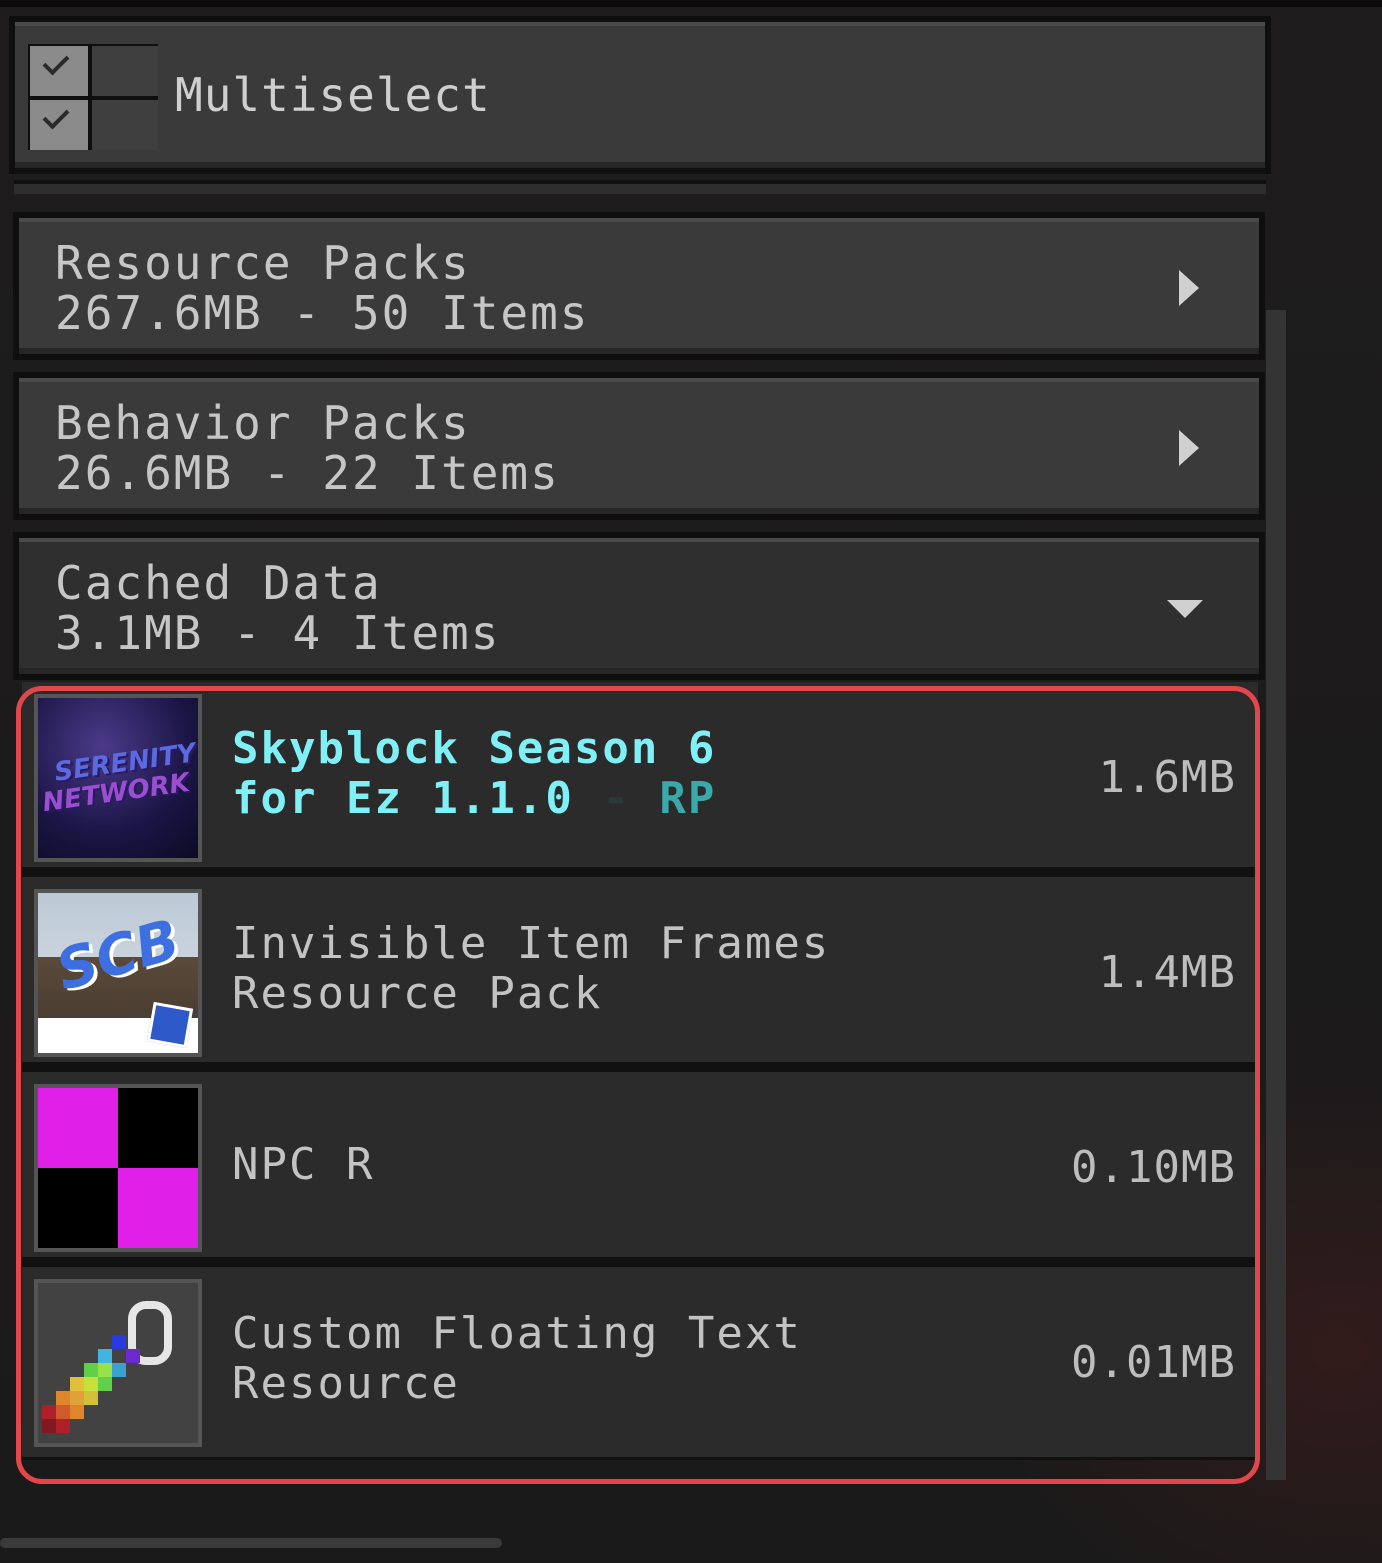 The image size is (1382, 1563). I want to click on pack-size: 0.10MB, so click(1153, 1167).